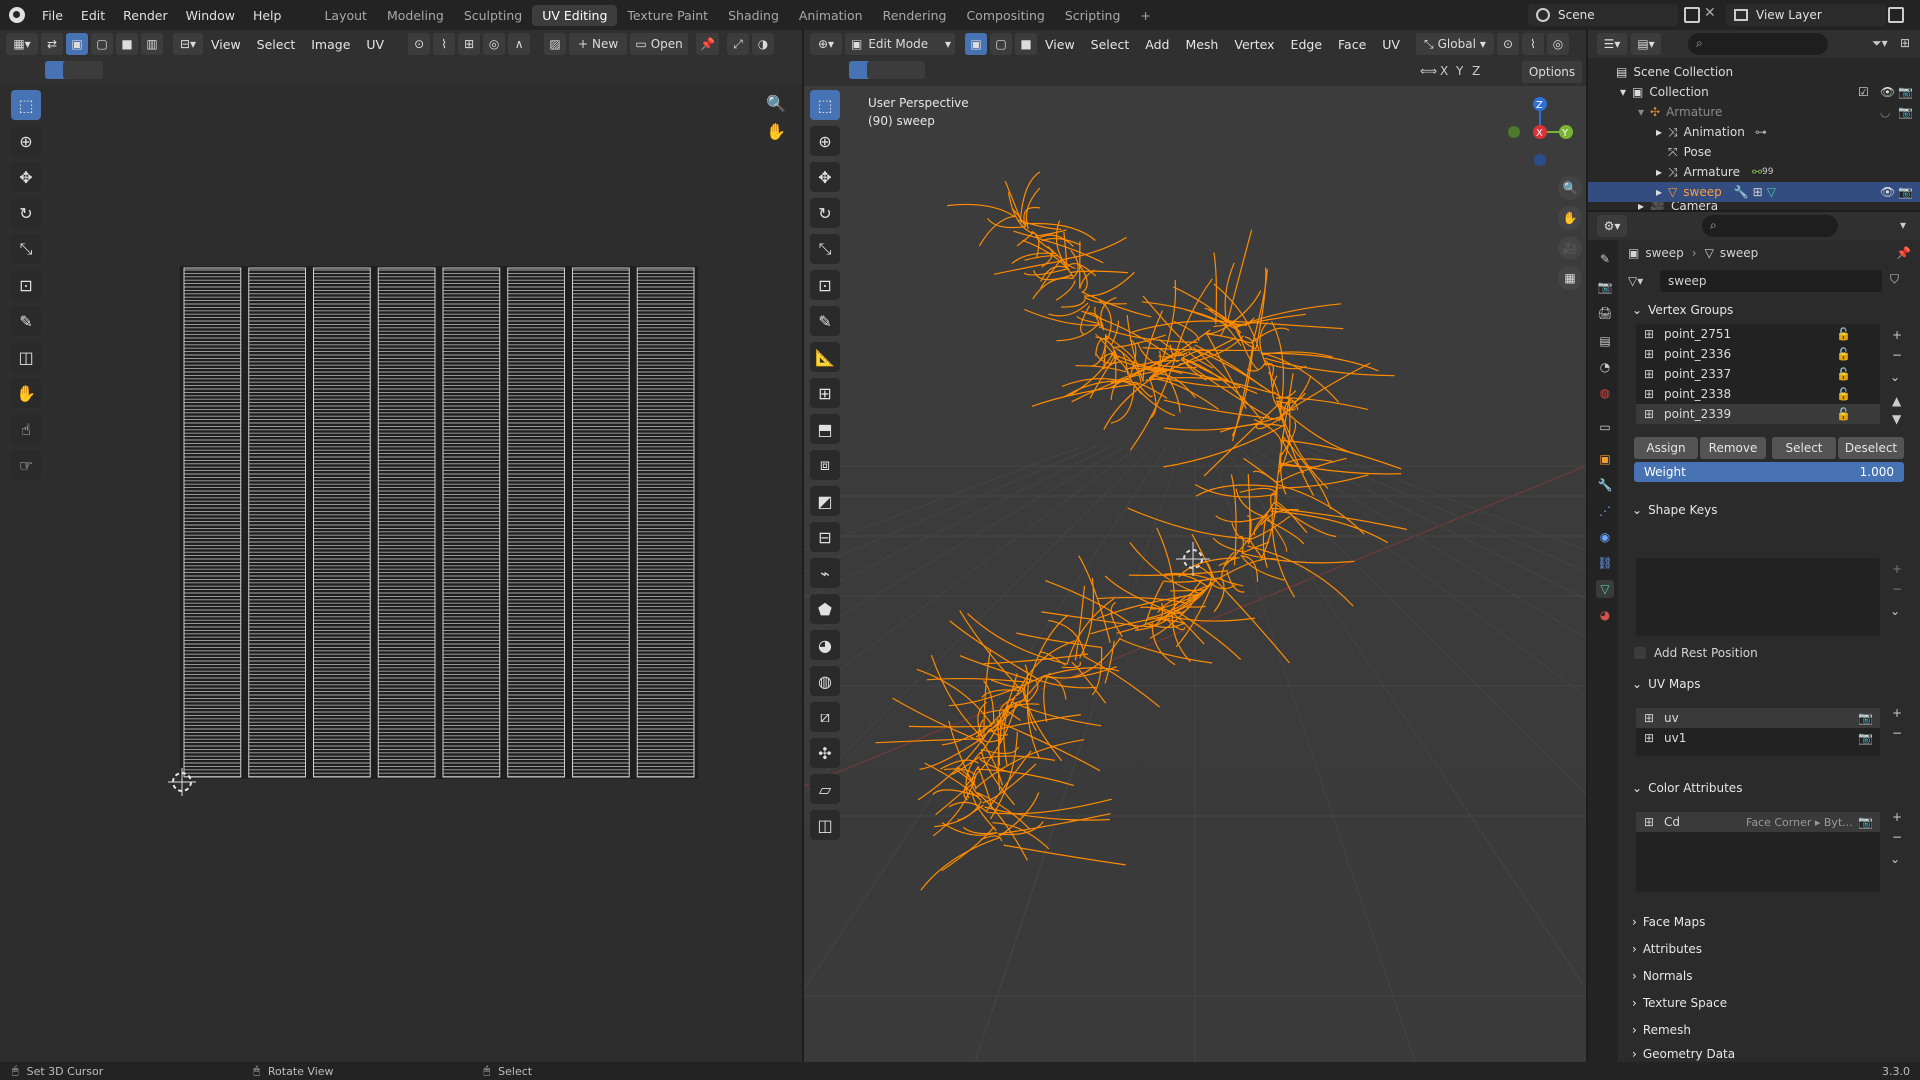 This screenshot has height=1080, width=1920. I want to click on vp-tool-annotate-icon: ✎, so click(825, 321).